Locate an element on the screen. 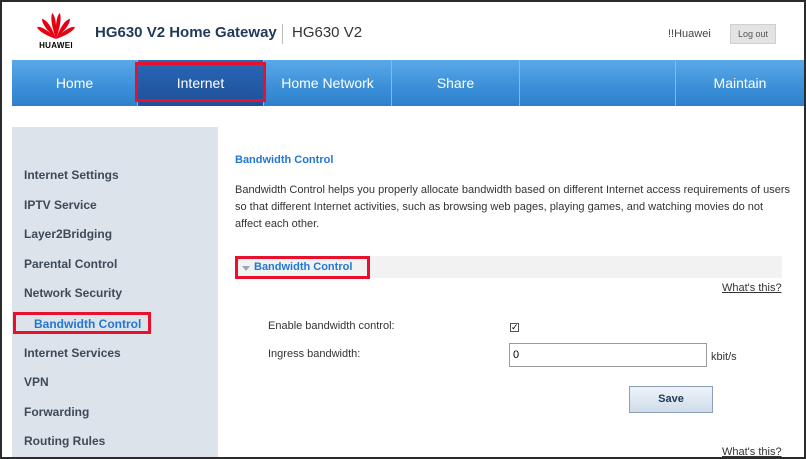  sidebar-item-layer2bridging: Layer2Bridging is located at coordinates (68, 234).